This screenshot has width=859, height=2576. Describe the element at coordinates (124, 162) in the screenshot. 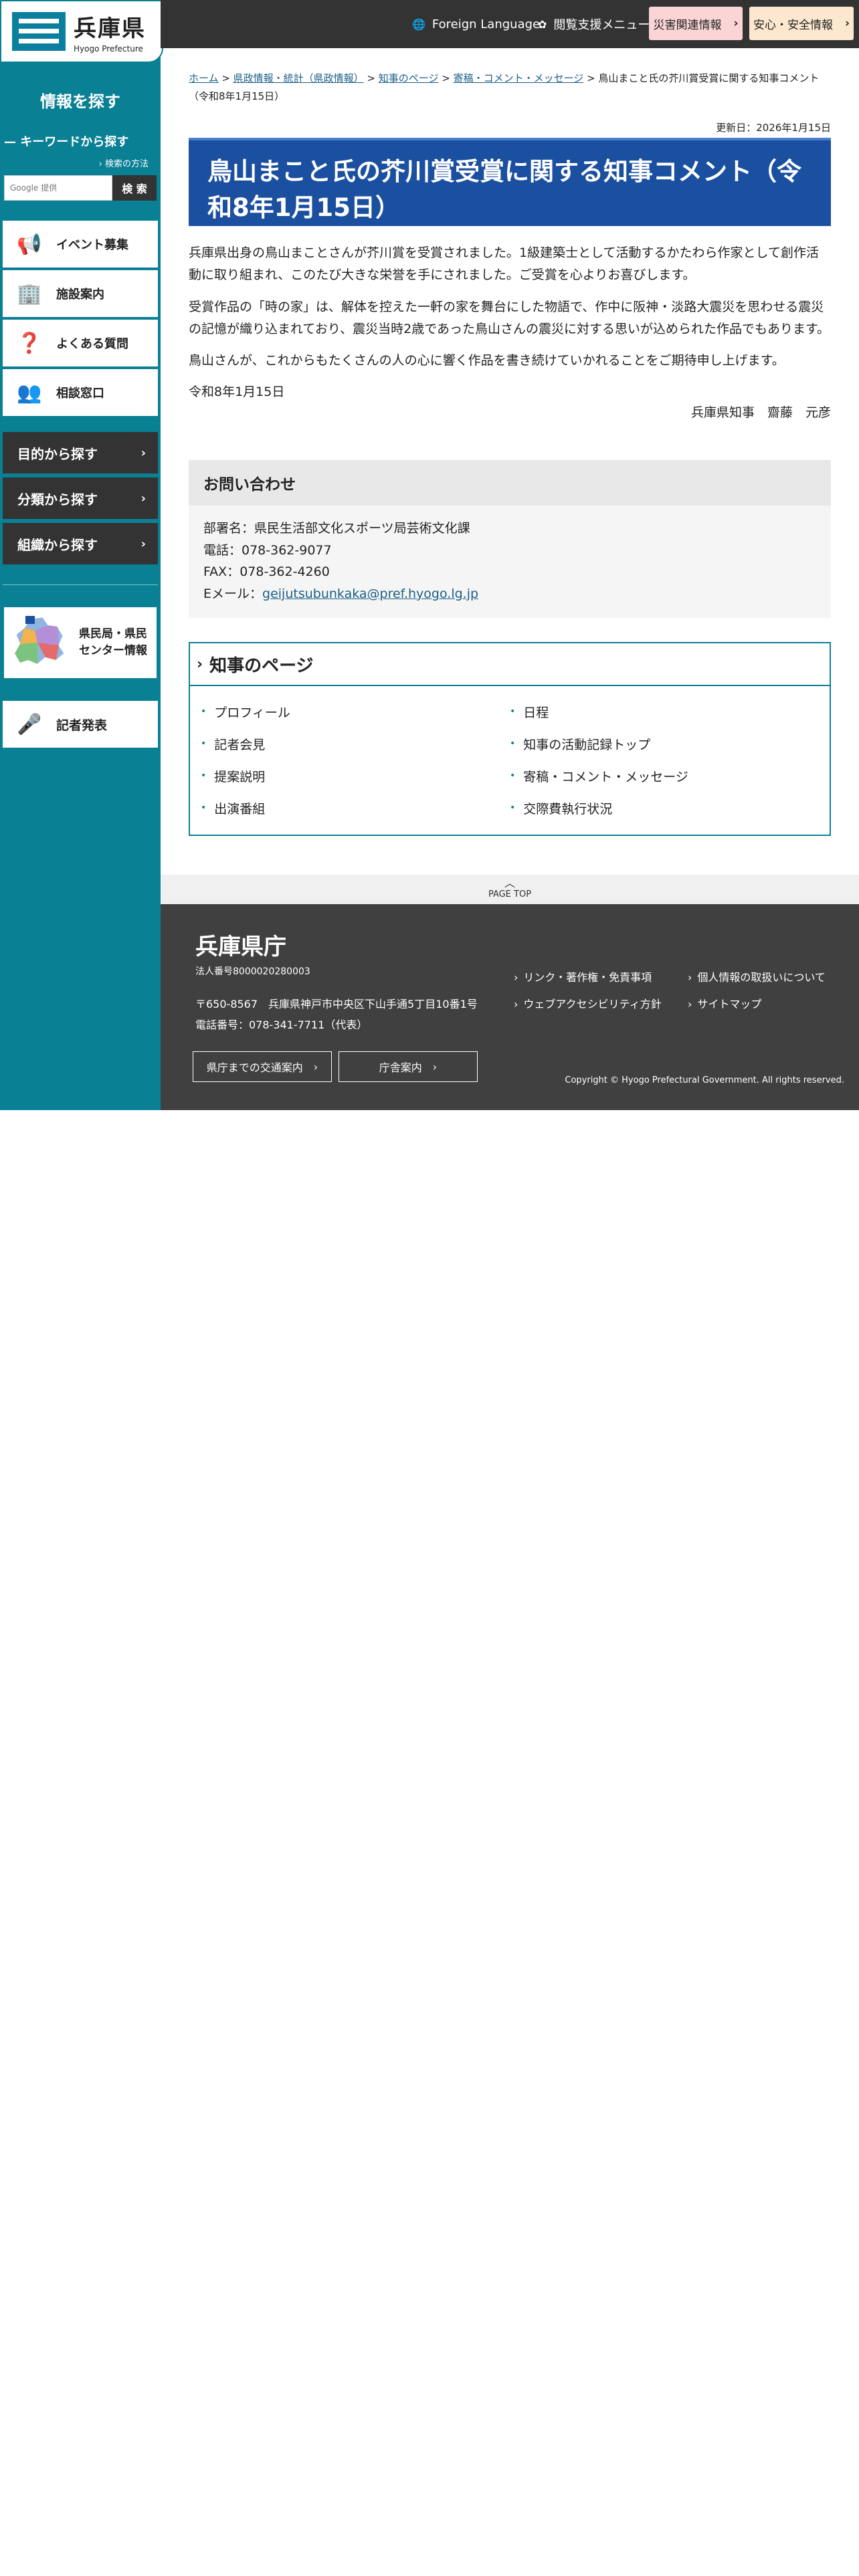

I see `search-howto-link: › 検索の方法` at that location.